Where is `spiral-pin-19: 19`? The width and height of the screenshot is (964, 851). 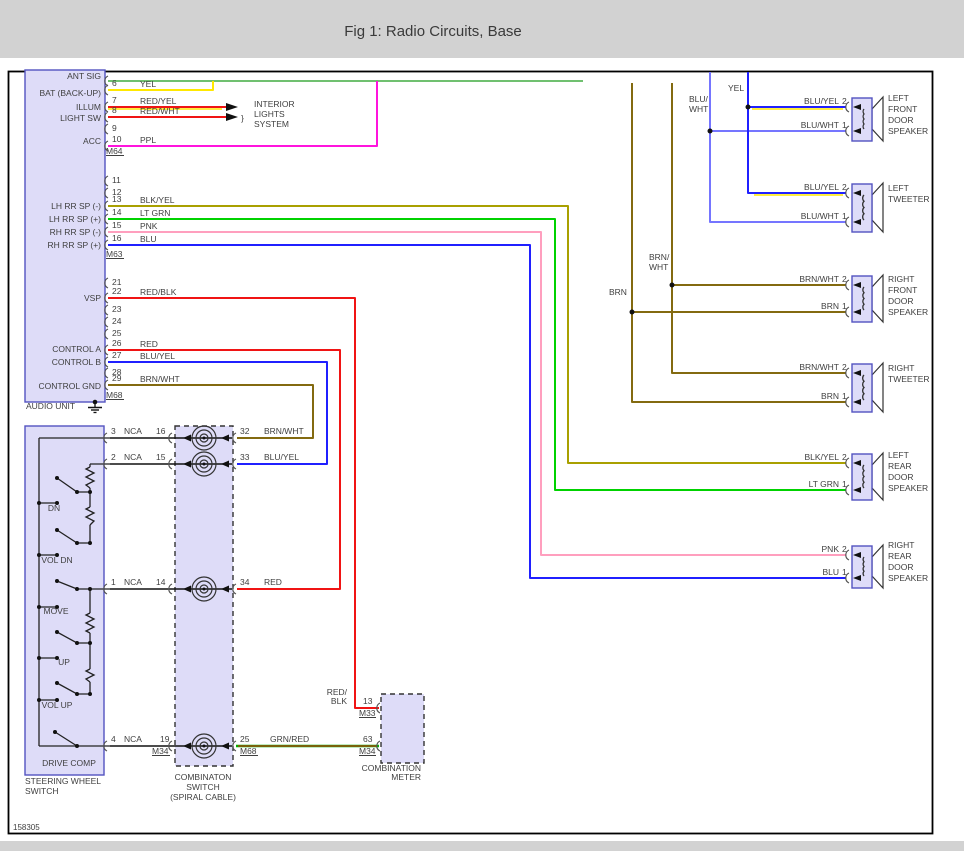
spiral-pin-19: 19 is located at coordinates (165, 739).